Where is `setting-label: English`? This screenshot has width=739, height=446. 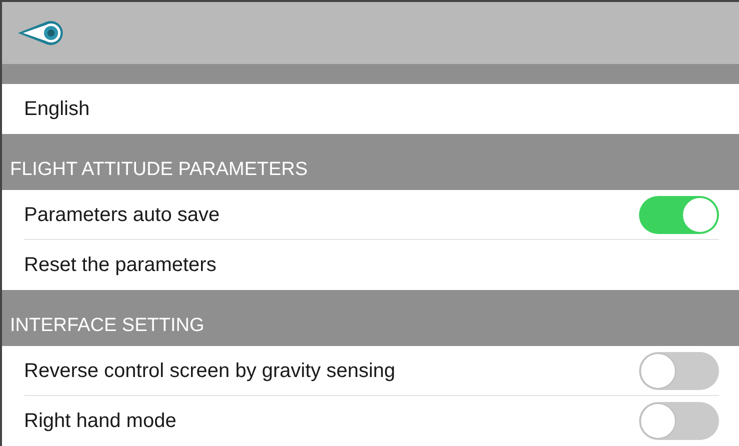 setting-label: English is located at coordinates (57, 109).